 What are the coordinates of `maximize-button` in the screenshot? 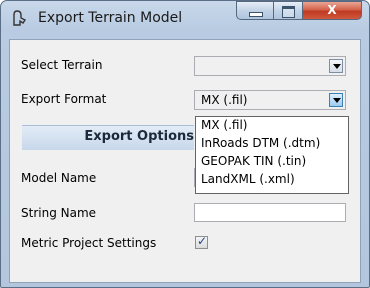 It's located at (288, 10).